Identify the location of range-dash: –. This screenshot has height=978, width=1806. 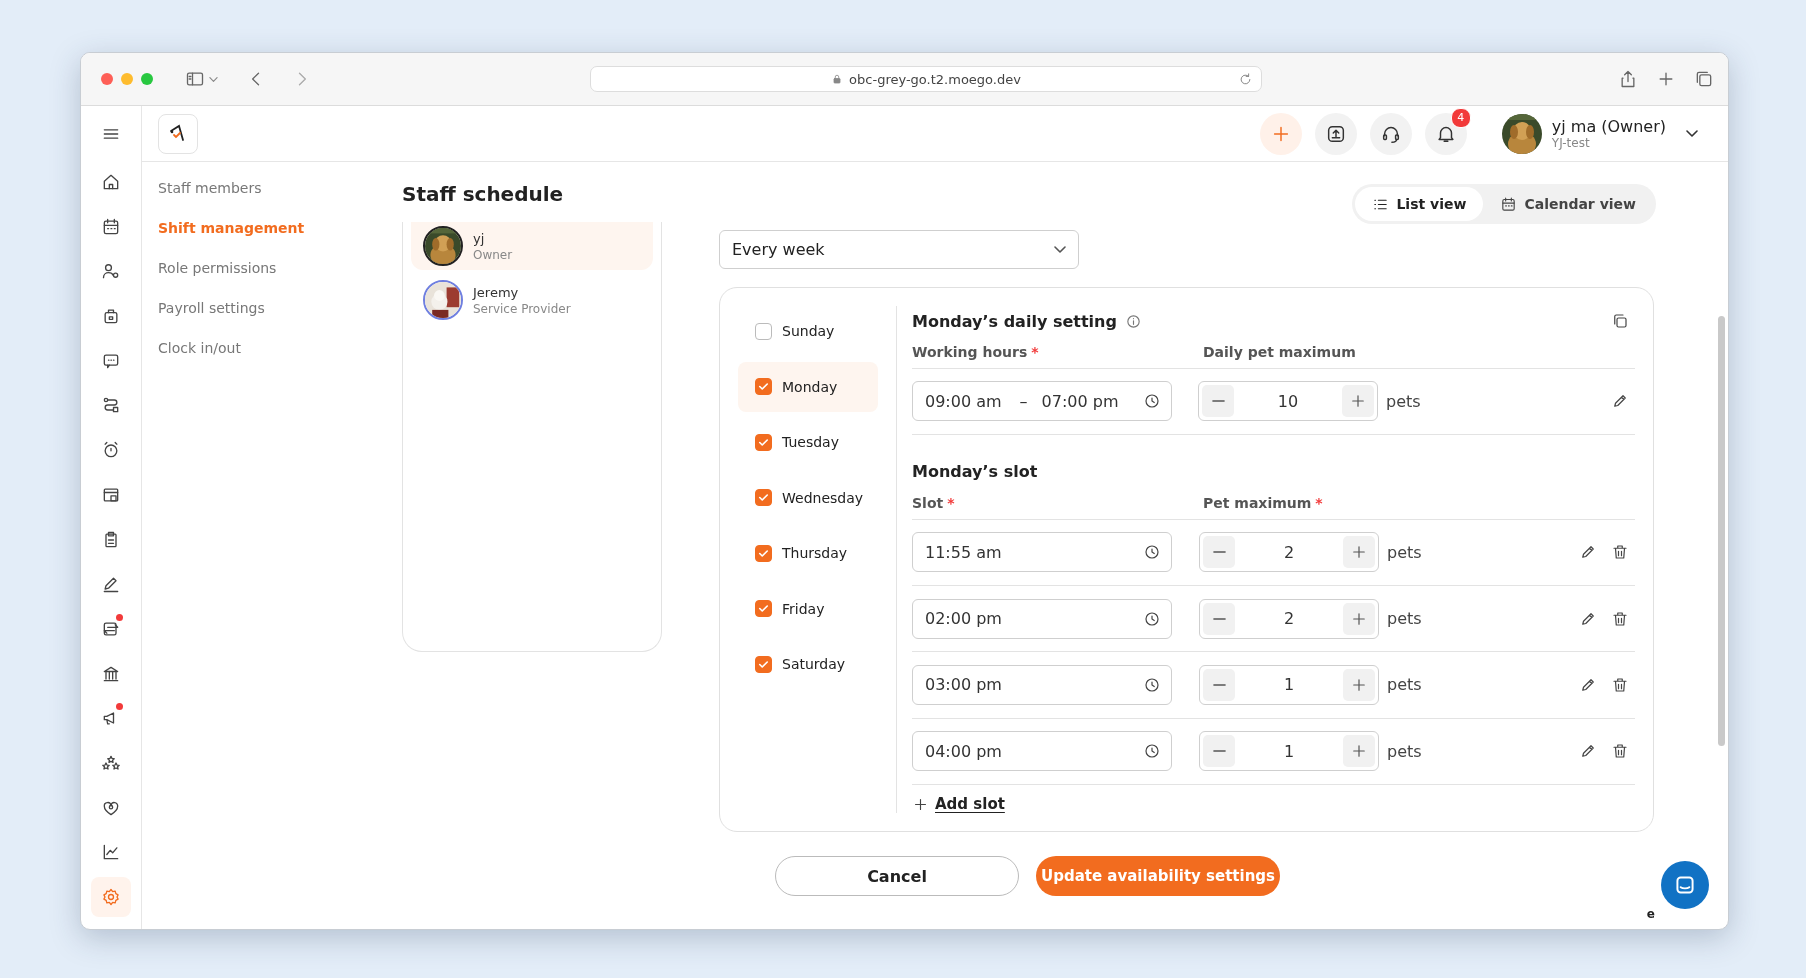
(1023, 401).